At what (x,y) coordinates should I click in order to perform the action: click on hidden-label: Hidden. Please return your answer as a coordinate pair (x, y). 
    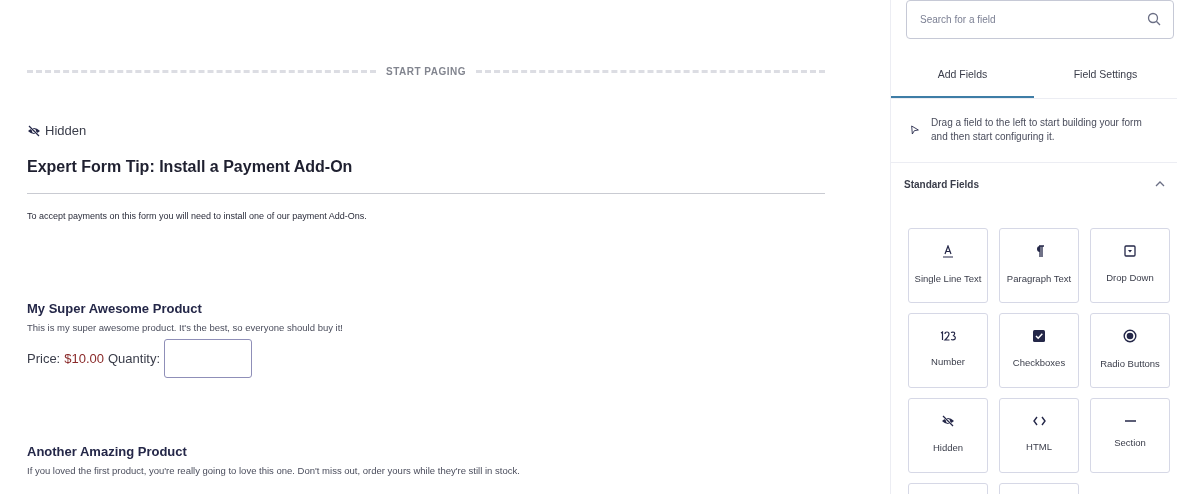
    Looking at the image, I should click on (66, 131).